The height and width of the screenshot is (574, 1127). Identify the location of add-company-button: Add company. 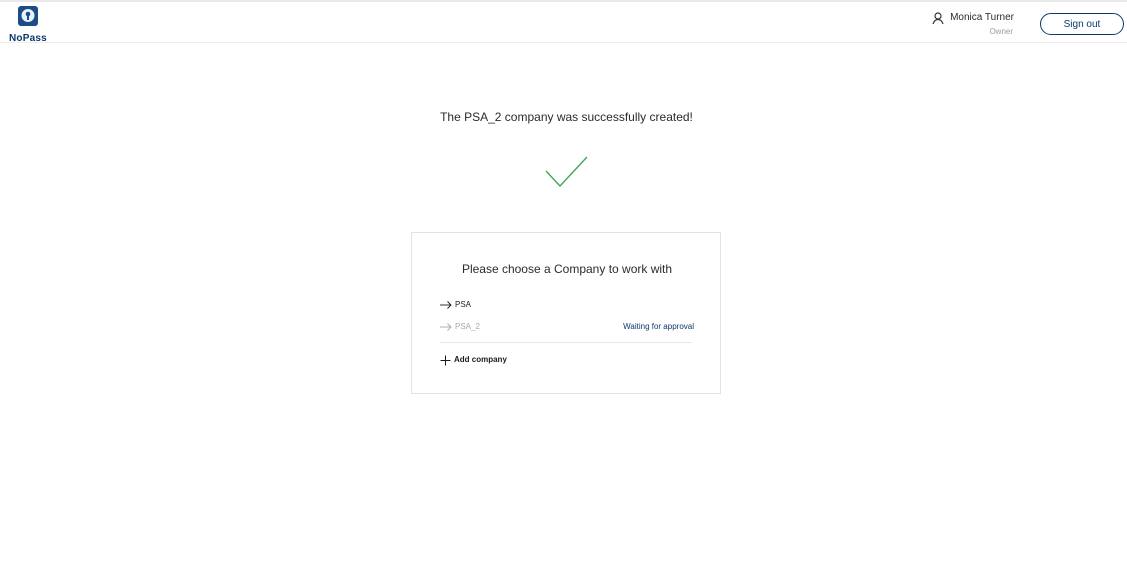
(473, 360).